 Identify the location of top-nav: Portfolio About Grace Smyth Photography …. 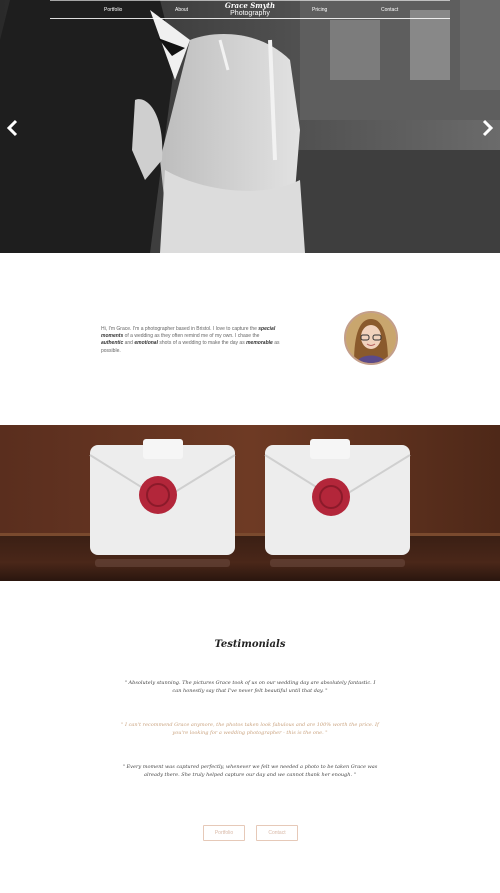
(250, 9).